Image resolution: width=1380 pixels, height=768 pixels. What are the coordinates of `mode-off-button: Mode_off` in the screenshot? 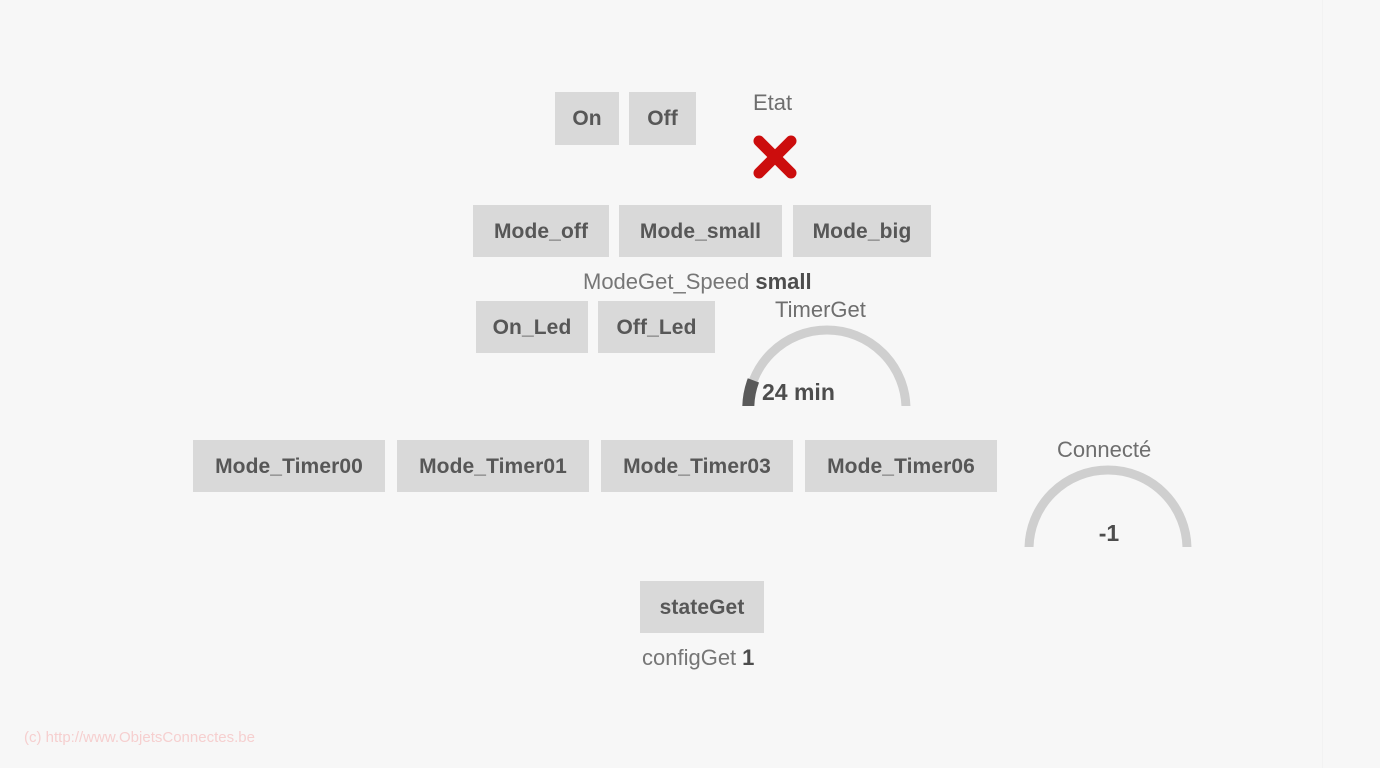 It's located at (541, 231).